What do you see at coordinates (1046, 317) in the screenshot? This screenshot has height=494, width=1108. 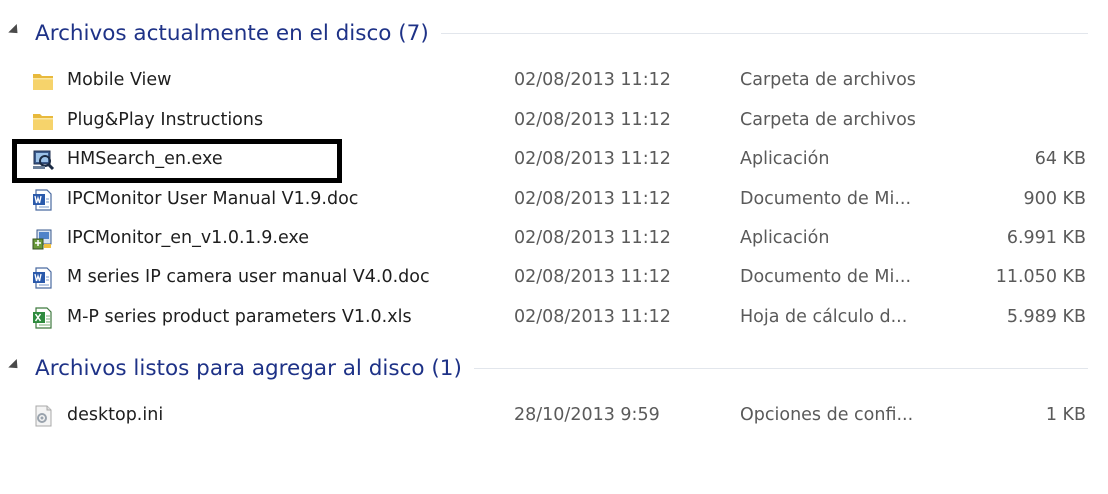 I see `file-size: 5.989 KB` at bounding box center [1046, 317].